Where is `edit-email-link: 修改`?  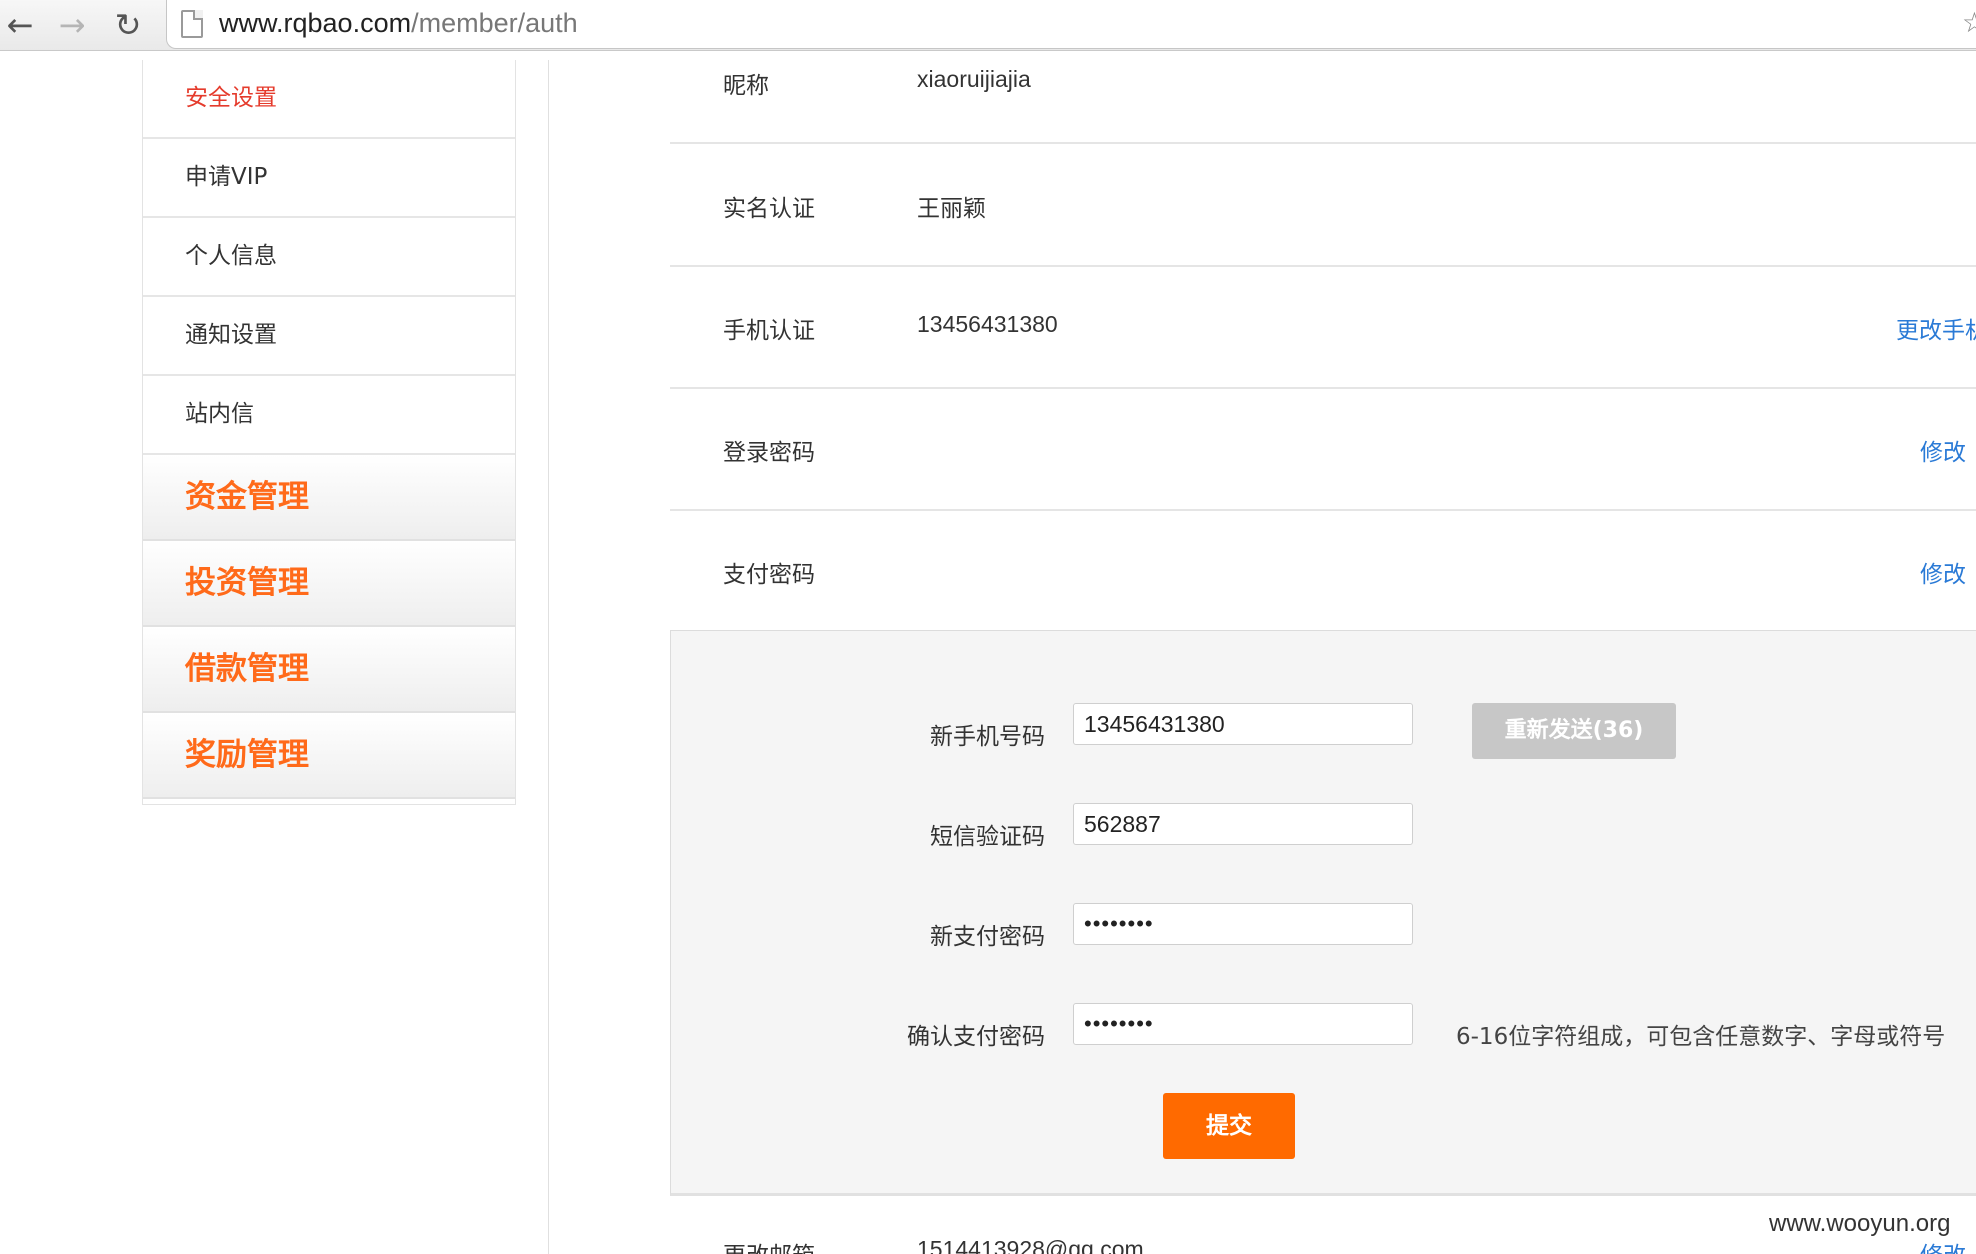
edit-email-link: 修改 is located at coordinates (1943, 1245).